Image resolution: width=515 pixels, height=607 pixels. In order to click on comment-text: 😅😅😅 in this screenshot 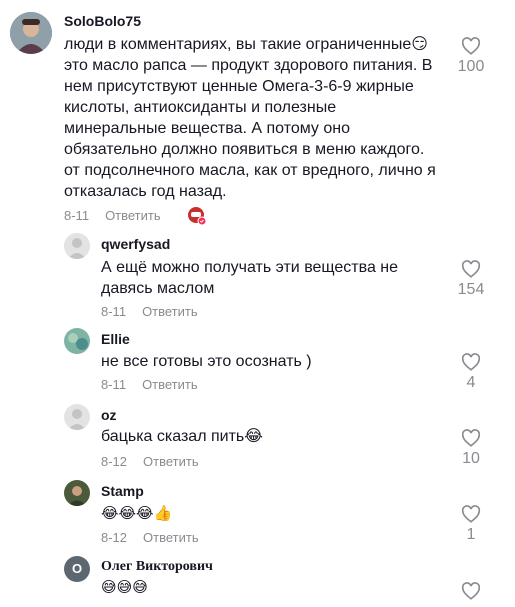, I will do `click(124, 587)`.